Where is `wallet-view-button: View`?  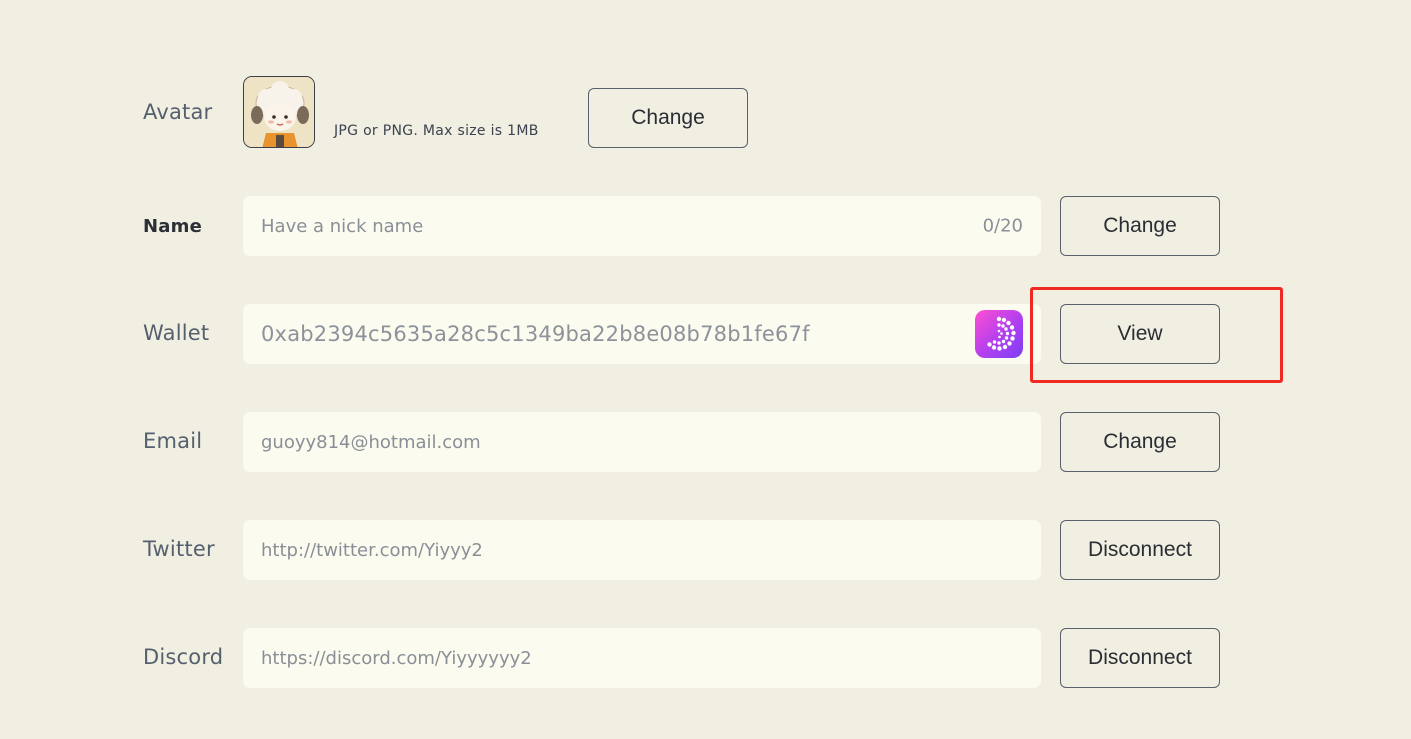 wallet-view-button: View is located at coordinates (1140, 334).